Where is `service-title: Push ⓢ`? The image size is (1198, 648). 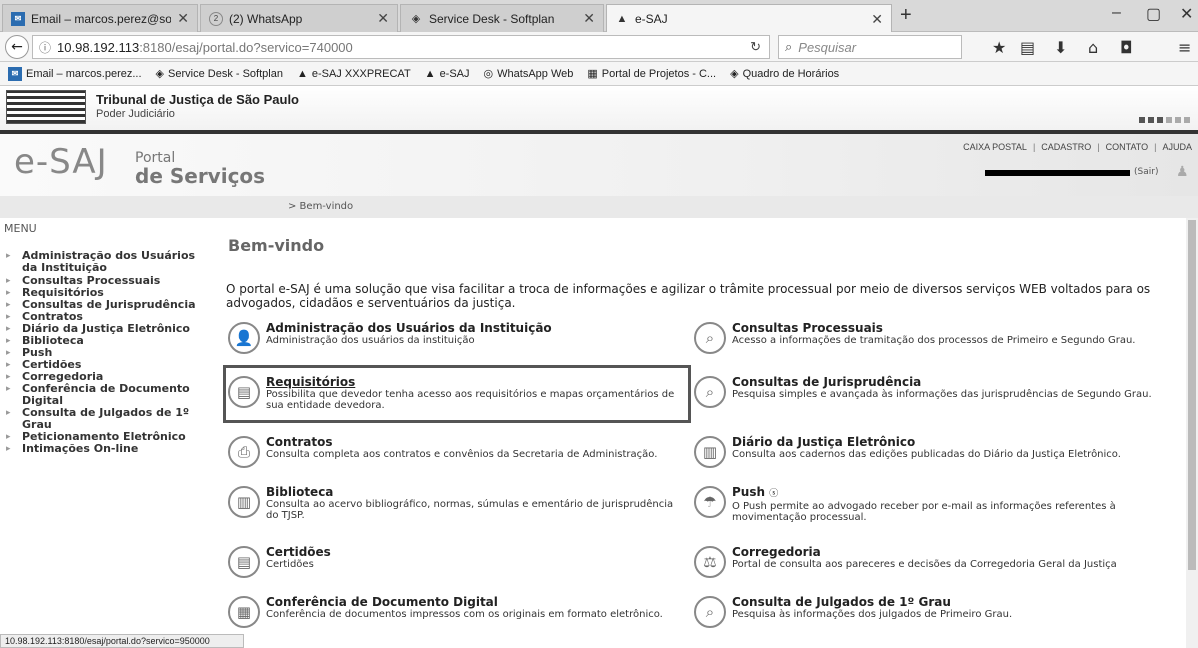
service-title: Push ⓢ is located at coordinates (943, 493).